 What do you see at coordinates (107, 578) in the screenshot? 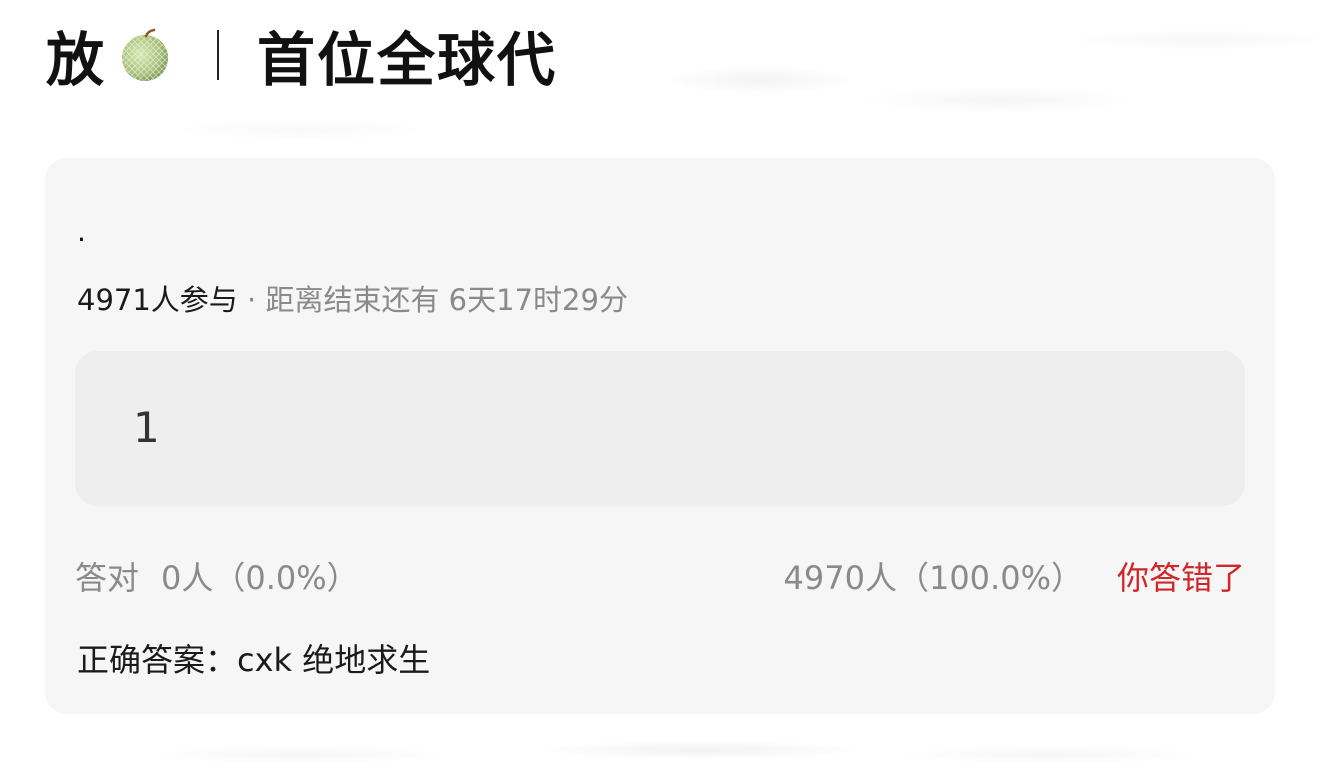
I see `correct-label: 答对` at bounding box center [107, 578].